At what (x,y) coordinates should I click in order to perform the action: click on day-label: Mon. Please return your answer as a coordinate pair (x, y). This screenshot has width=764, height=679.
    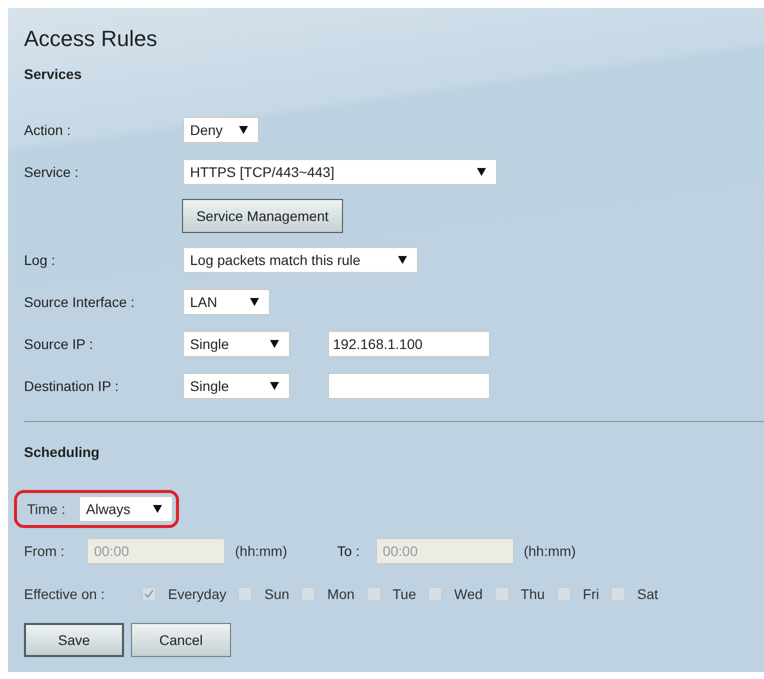
    Looking at the image, I should click on (341, 594).